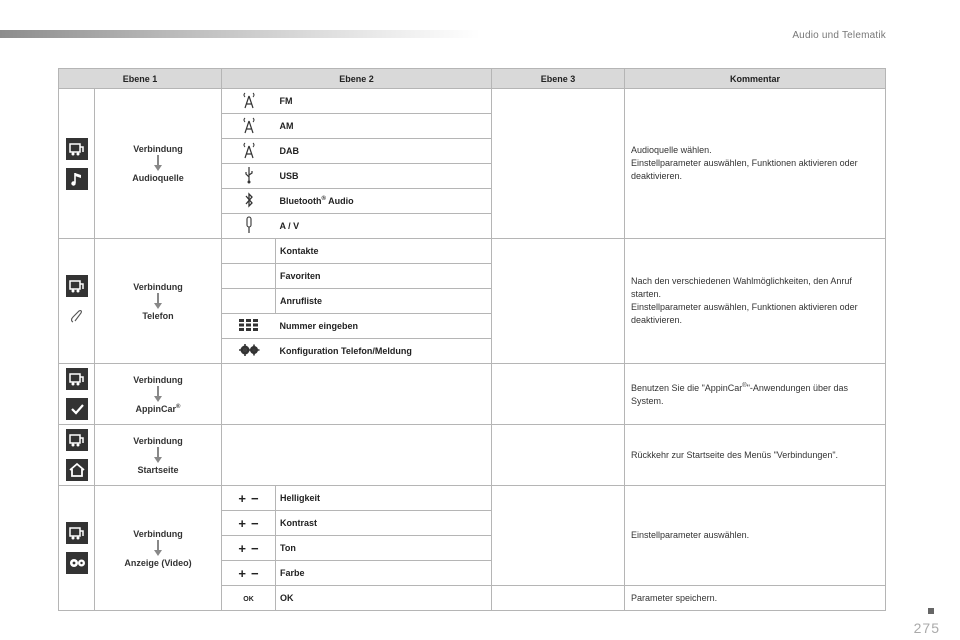 The image size is (960, 640). I want to click on level1-cell-telefon: Verbindung Telefon, so click(158, 301).